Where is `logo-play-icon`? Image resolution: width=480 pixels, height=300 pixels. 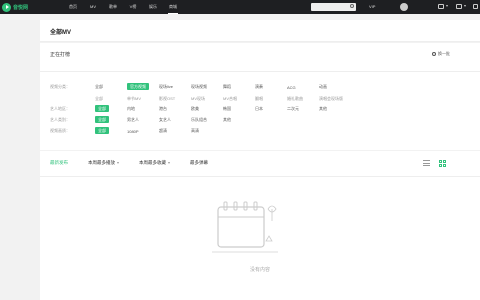
logo-play-icon is located at coordinates (6, 7).